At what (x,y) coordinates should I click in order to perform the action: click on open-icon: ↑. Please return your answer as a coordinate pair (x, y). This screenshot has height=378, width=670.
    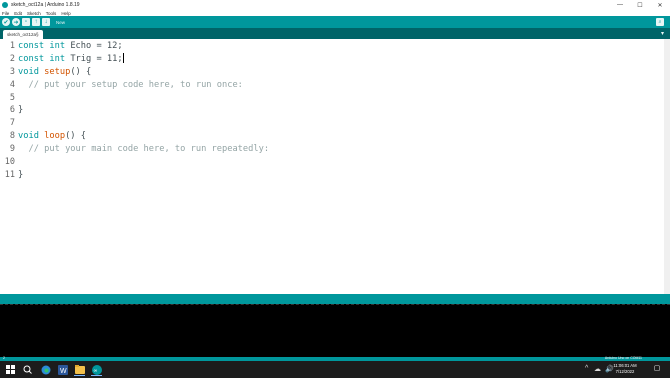
    Looking at the image, I should click on (36, 22).